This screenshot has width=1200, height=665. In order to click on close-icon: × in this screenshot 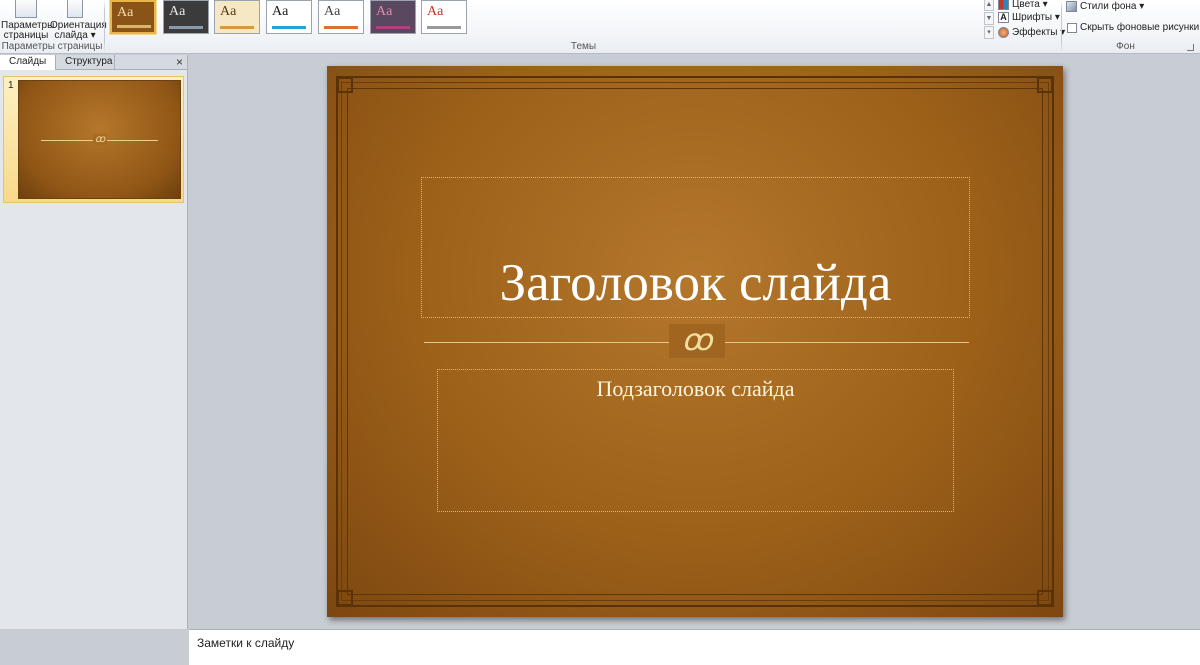, I will do `click(179, 62)`.